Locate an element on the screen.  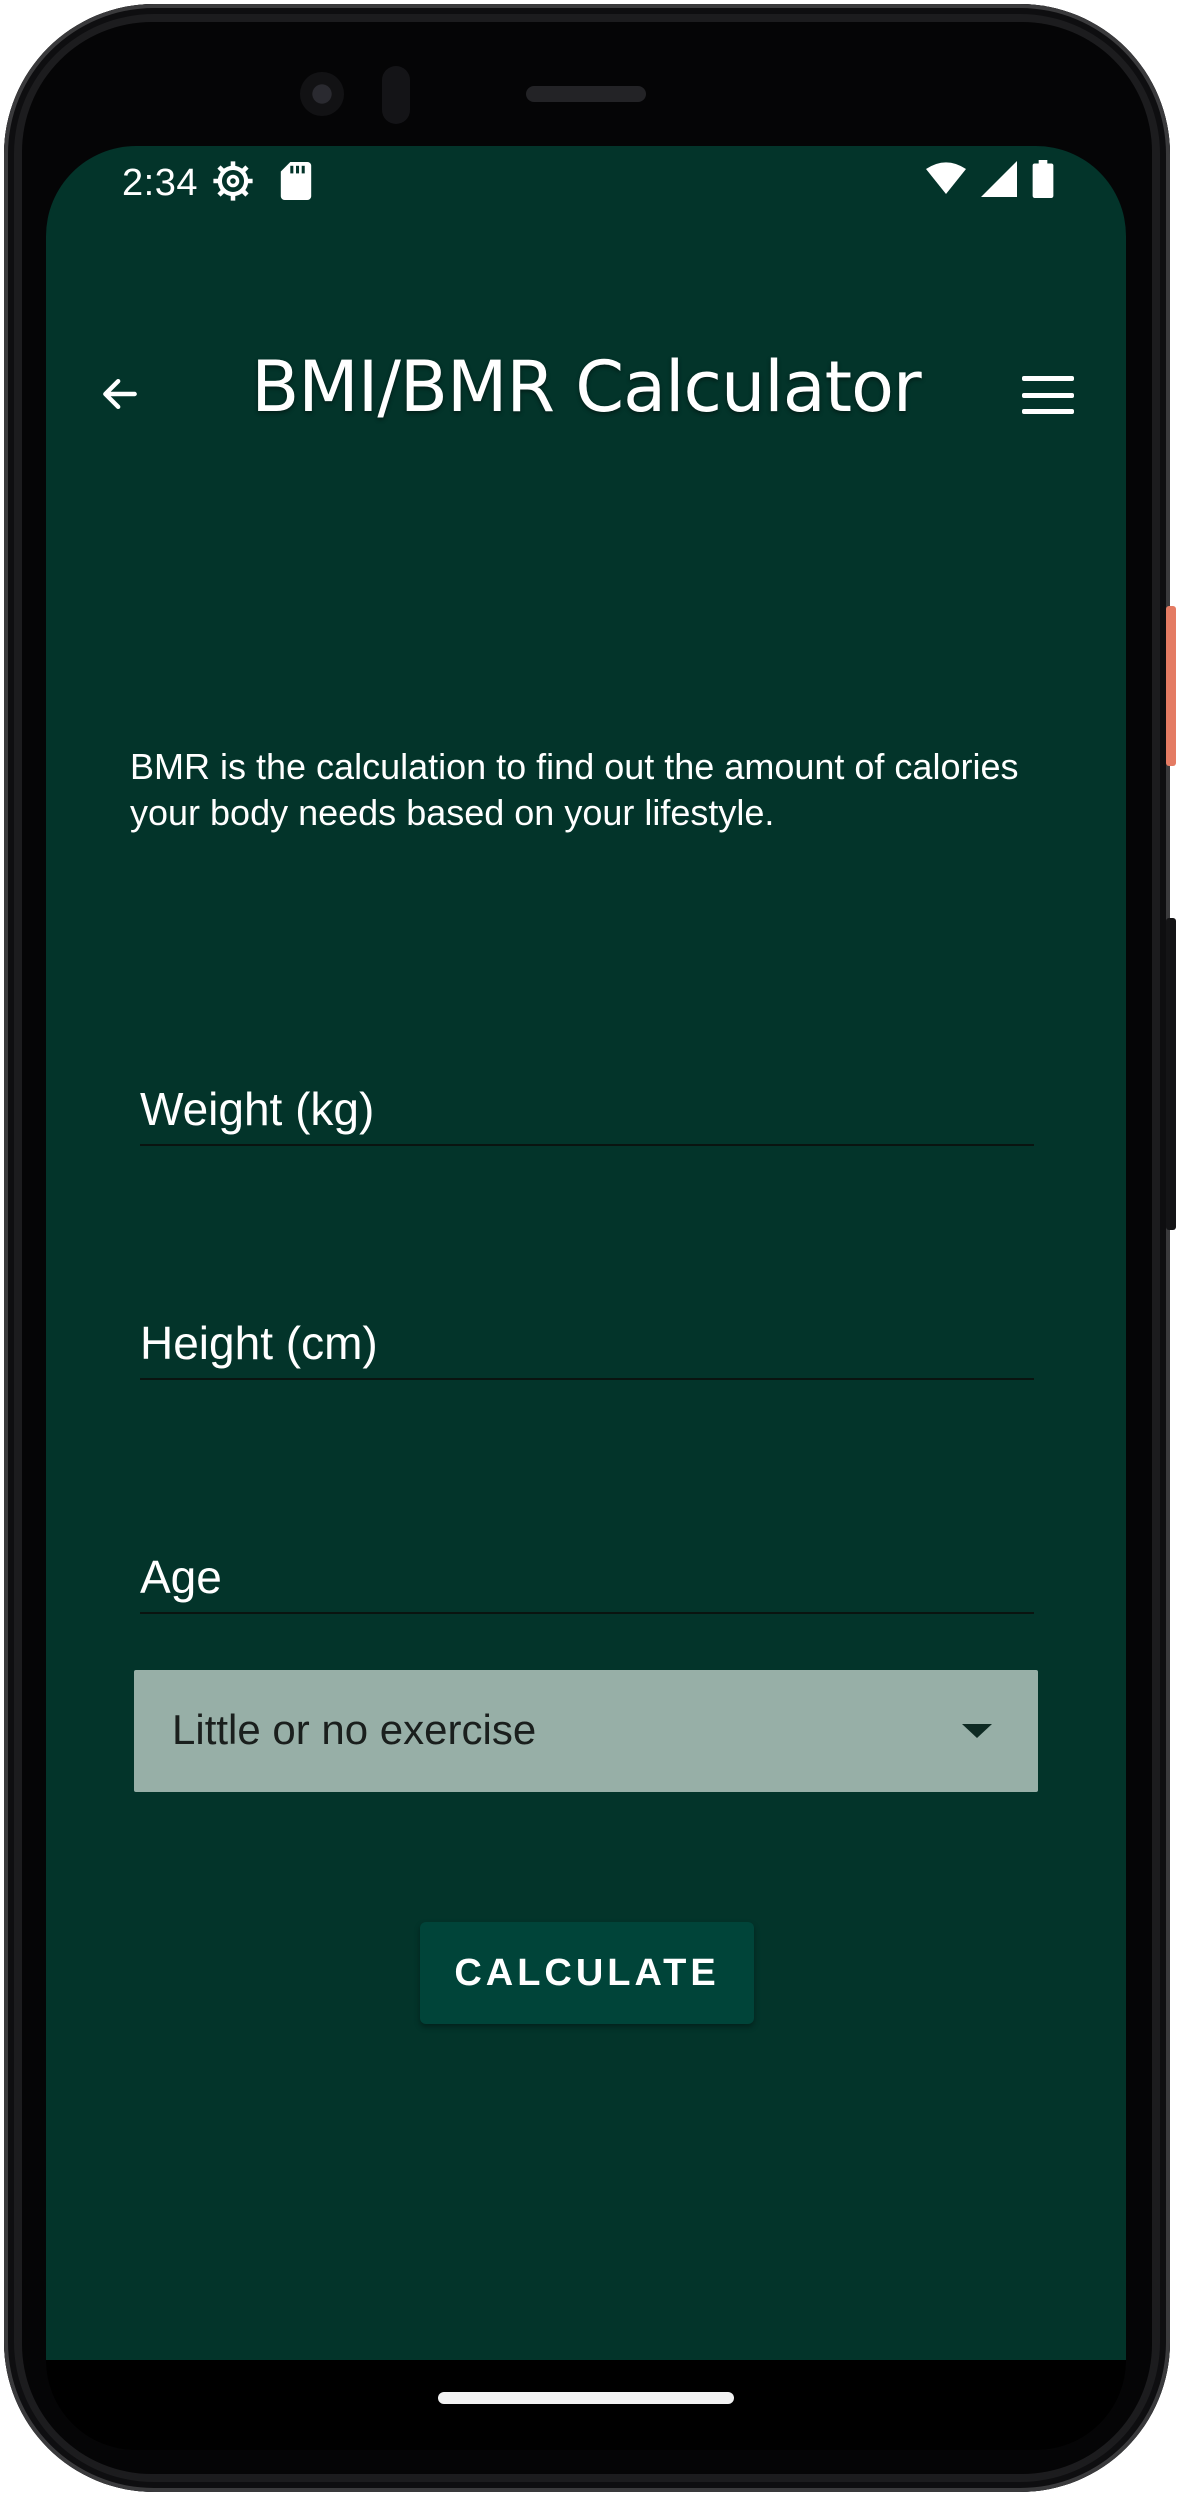
calculate-button: CALCULATE is located at coordinates (587, 1973).